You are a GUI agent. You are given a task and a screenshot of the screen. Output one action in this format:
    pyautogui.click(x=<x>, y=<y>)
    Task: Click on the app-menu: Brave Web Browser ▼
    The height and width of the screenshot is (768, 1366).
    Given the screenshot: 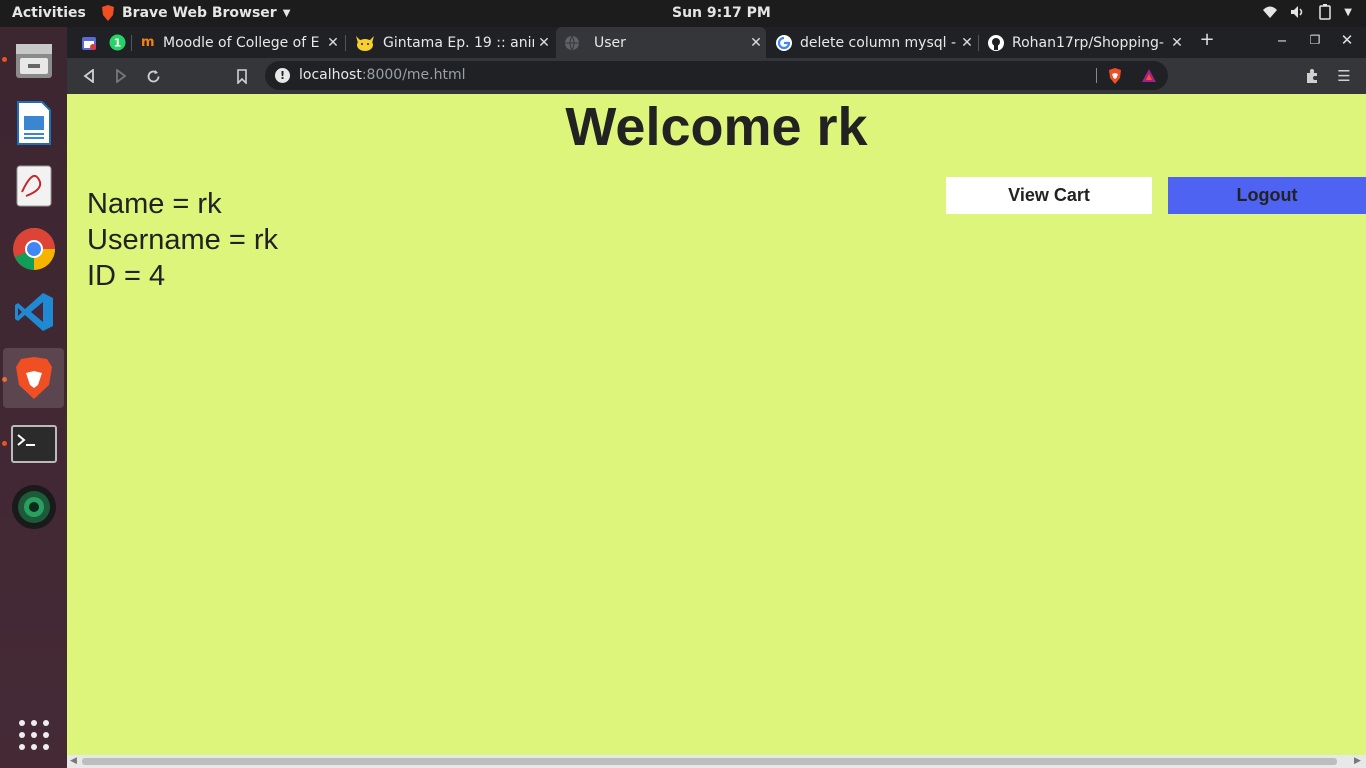 What is the action you would take?
    pyautogui.click(x=195, y=13)
    